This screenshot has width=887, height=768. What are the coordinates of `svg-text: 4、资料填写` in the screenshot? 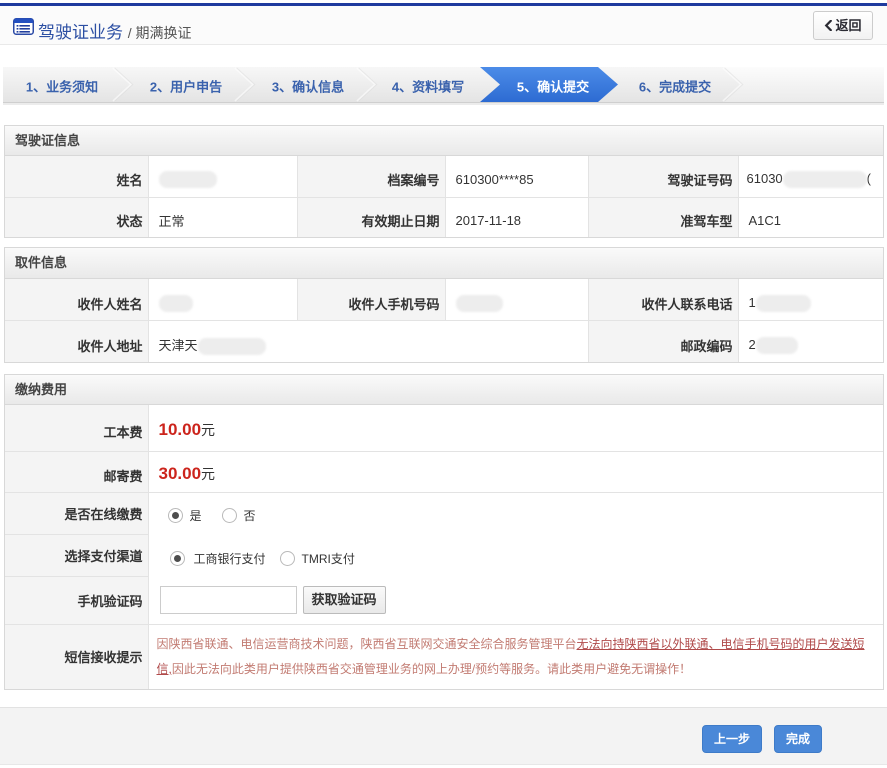 It's located at (428, 87).